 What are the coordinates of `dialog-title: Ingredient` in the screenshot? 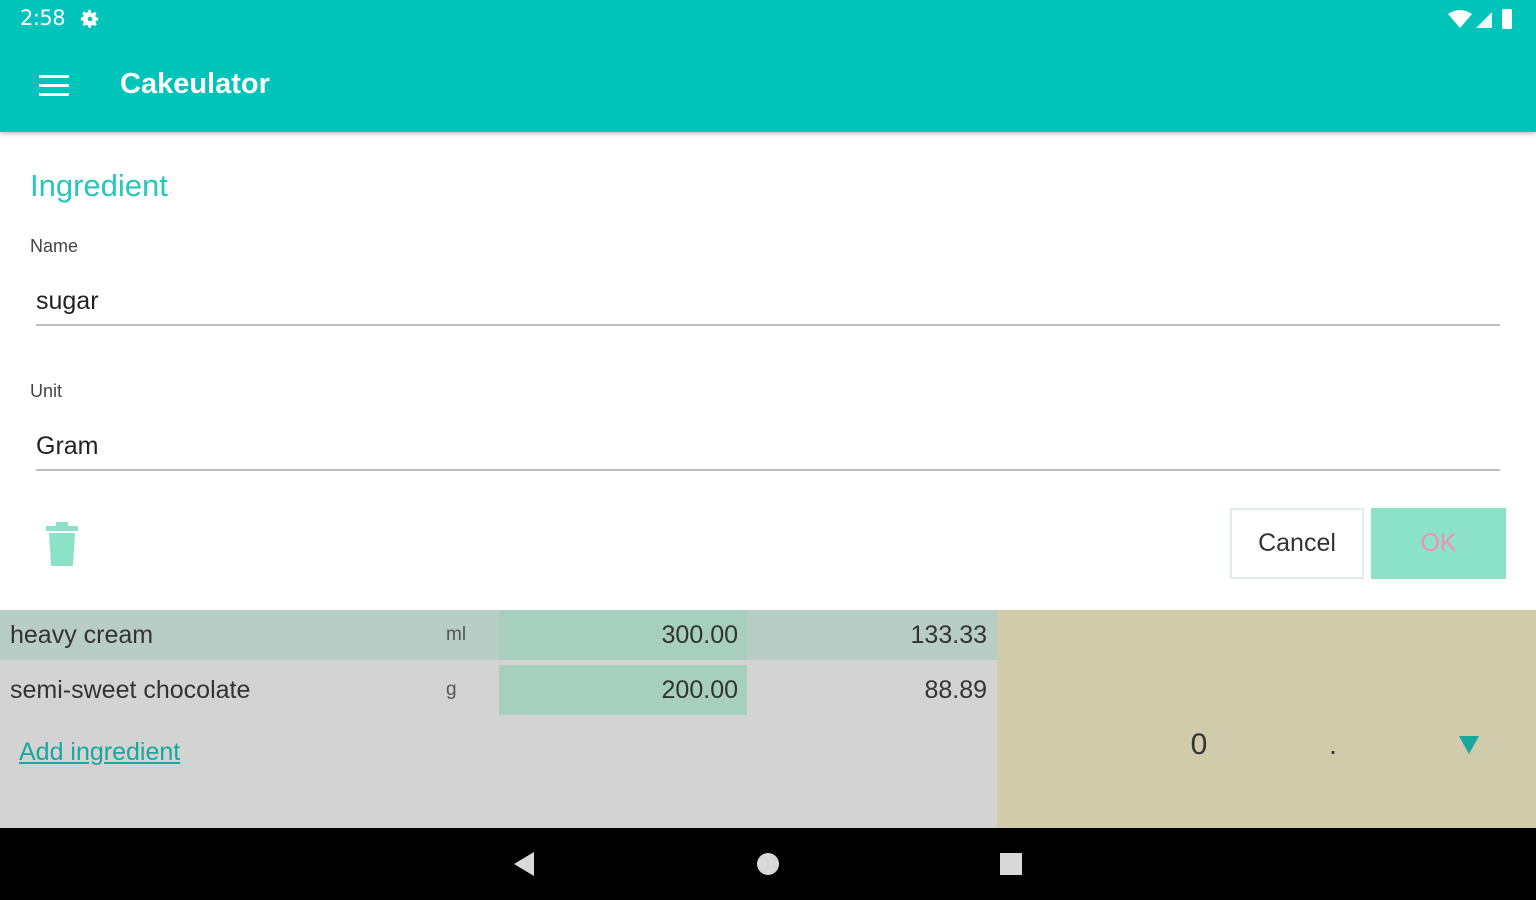 It's located at (99, 185).